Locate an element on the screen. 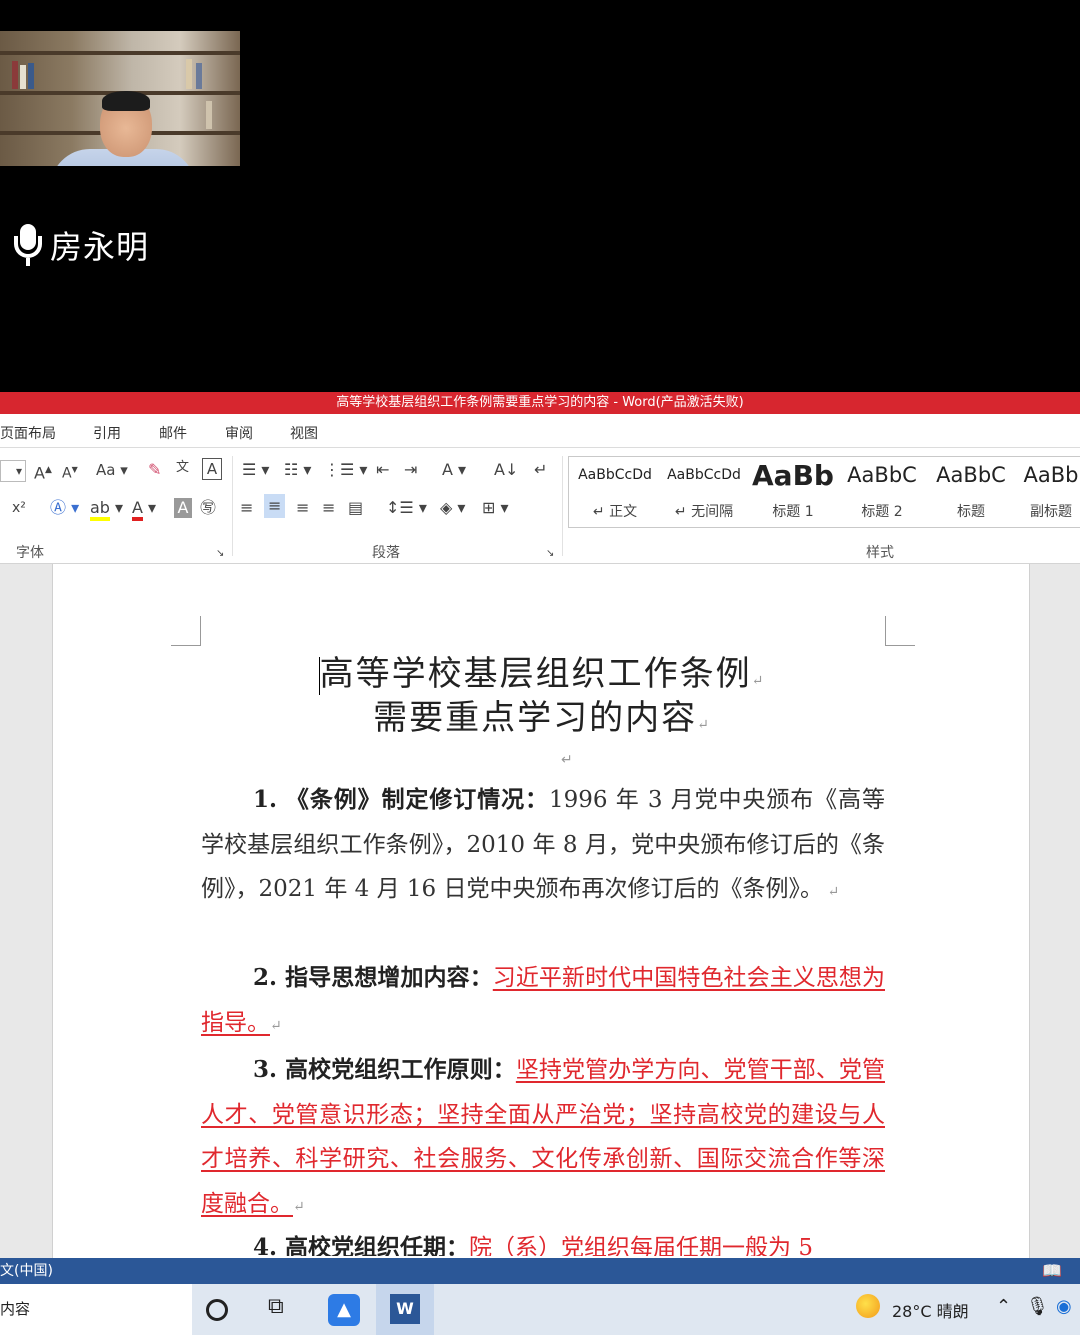  bookshelf-shelf is located at coordinates (120, 53).